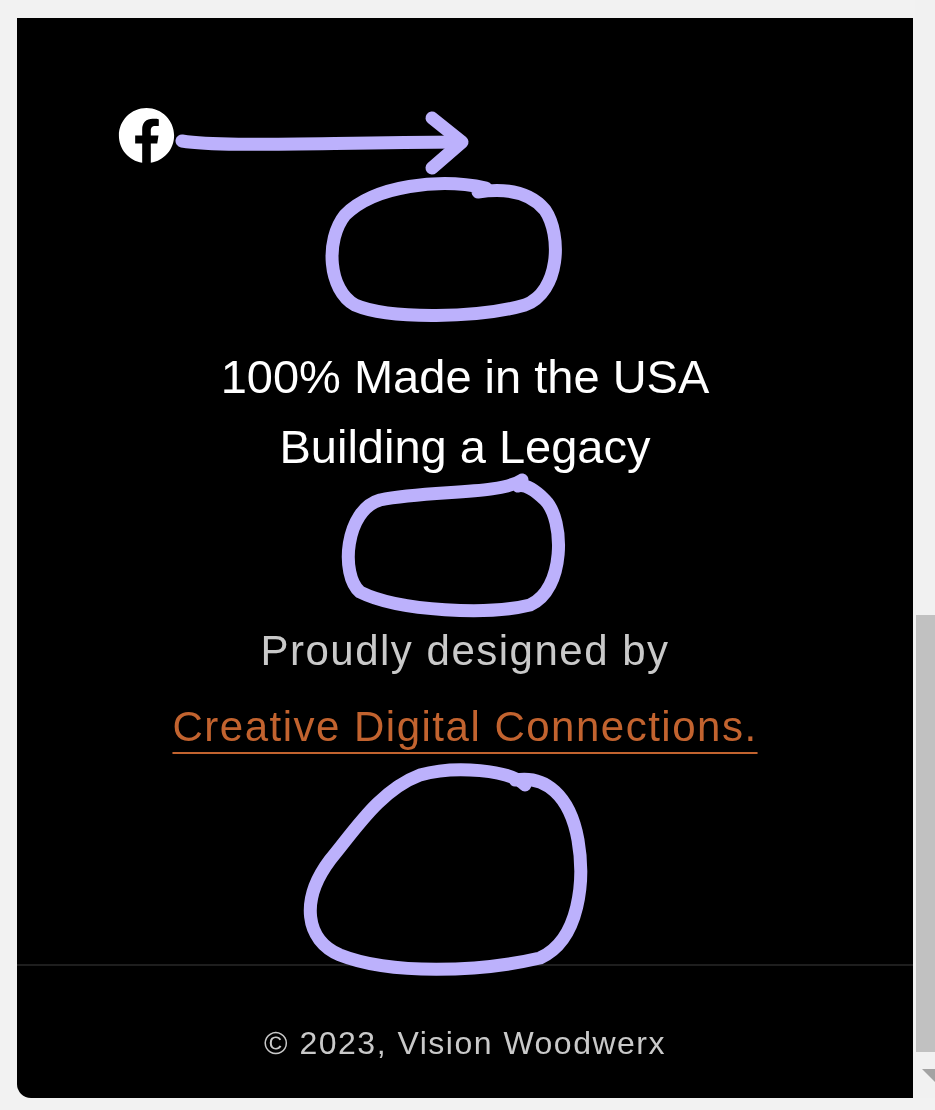  What do you see at coordinates (925, 833) in the screenshot?
I see `scrollbar-thumb` at bounding box center [925, 833].